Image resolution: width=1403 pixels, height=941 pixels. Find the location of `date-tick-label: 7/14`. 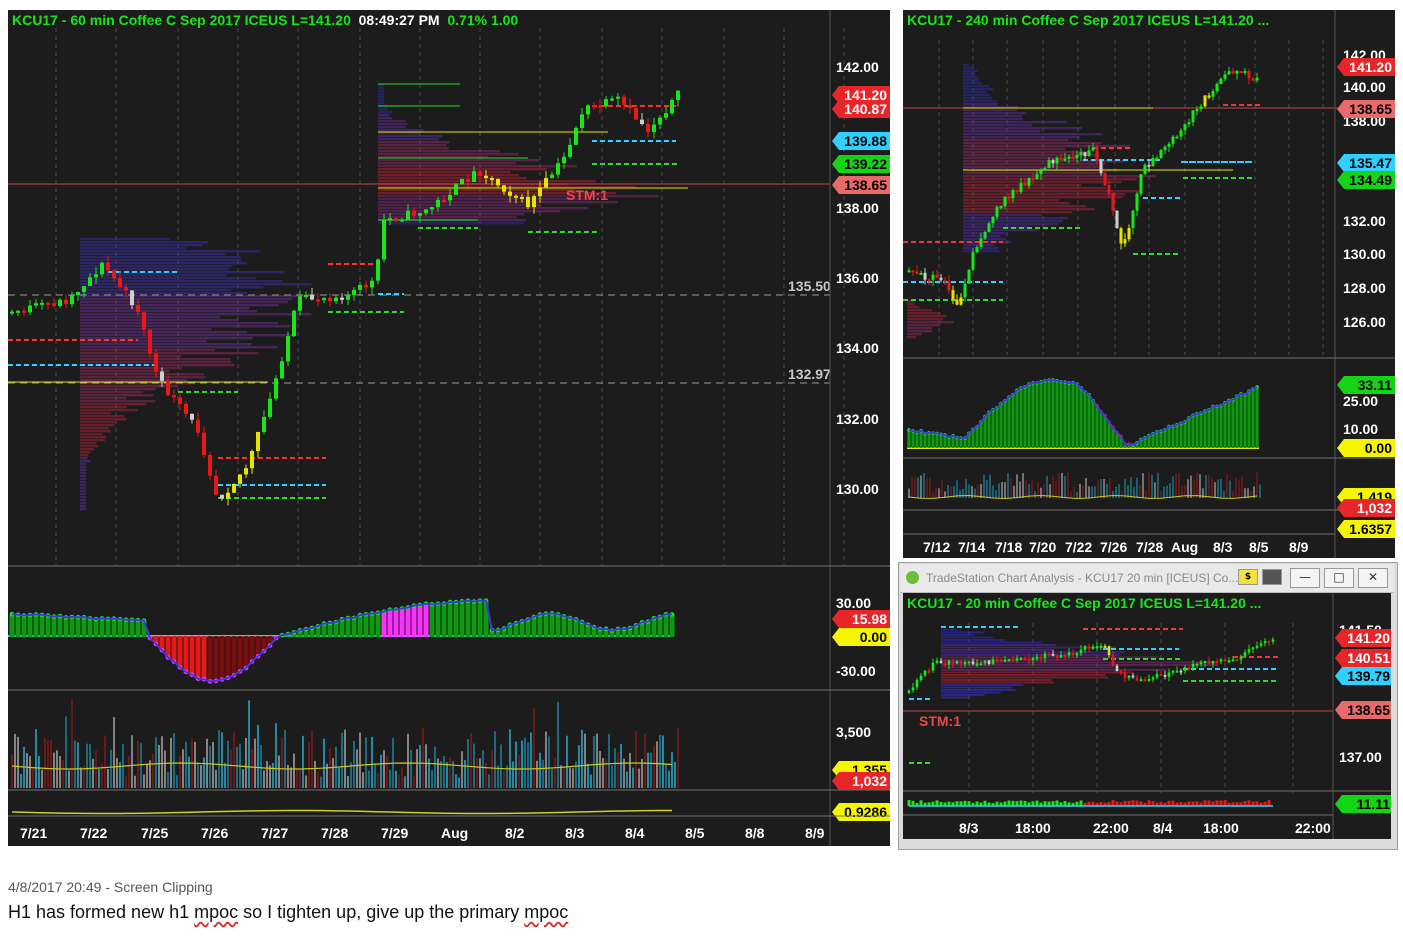

date-tick-label: 7/14 is located at coordinates (971, 547).